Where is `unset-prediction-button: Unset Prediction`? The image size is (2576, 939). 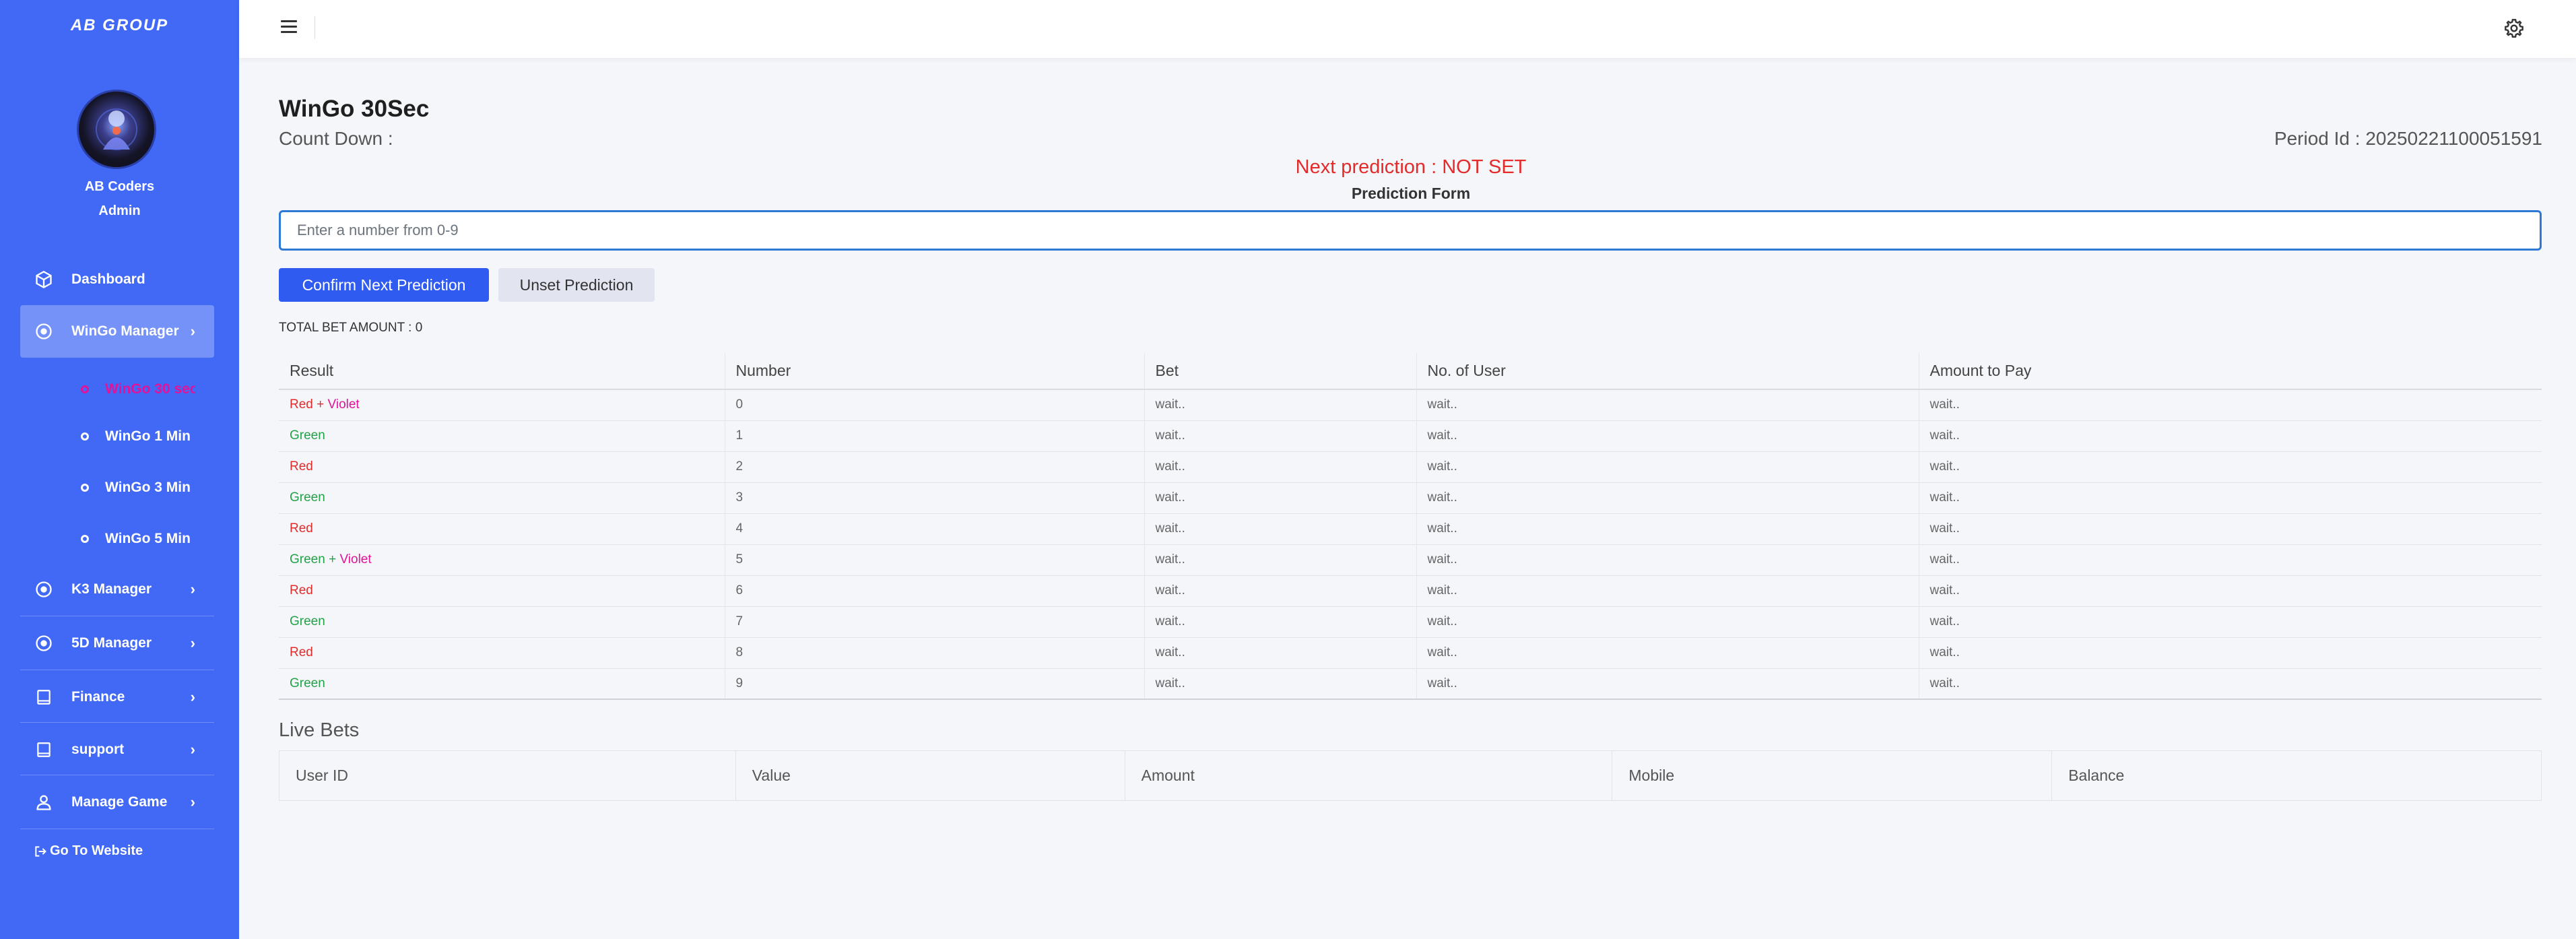 unset-prediction-button: Unset Prediction is located at coordinates (576, 285).